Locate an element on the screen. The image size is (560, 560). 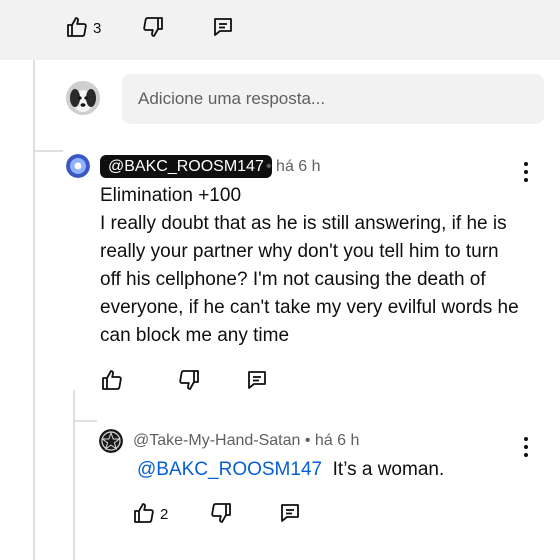
comment-author-avatar is located at coordinates (78, 166).